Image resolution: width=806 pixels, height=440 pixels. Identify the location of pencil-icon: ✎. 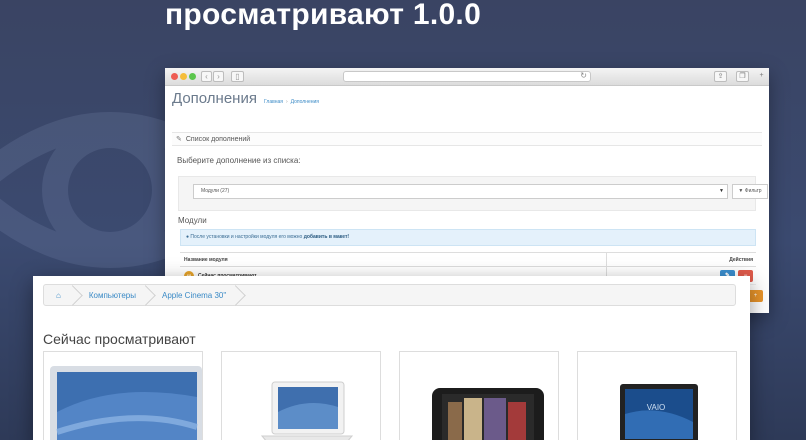
(179, 139).